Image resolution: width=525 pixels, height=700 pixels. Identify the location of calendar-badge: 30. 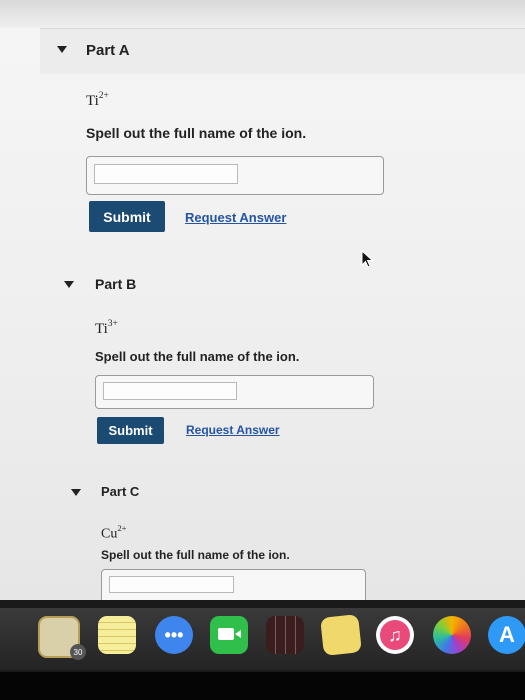
(78, 652).